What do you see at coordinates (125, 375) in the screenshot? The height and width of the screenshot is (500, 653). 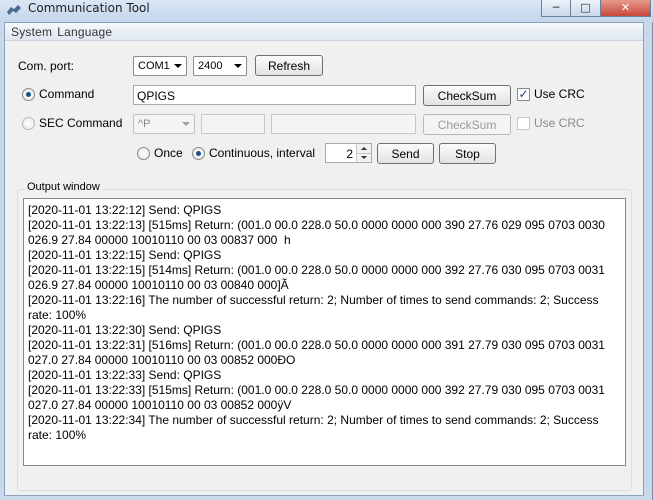 I see `output-line: [2020-11-01 13:22:33] Send: QPIGS` at bounding box center [125, 375].